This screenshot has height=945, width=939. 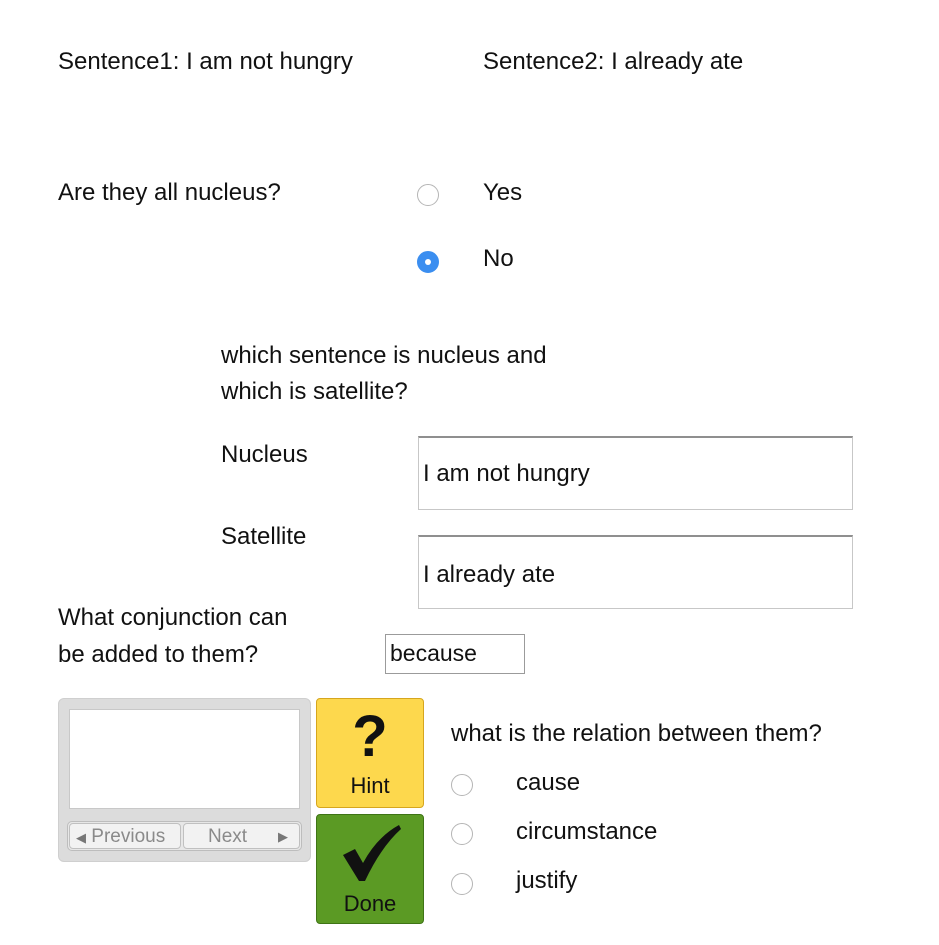 I want to click on conjunction-question-line2: be added to them?, so click(x=158, y=654).